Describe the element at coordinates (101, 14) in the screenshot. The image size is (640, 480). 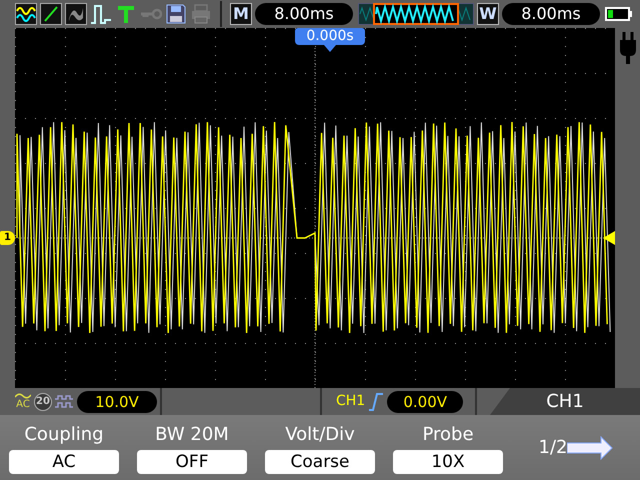
I see `pulse-icon` at that location.